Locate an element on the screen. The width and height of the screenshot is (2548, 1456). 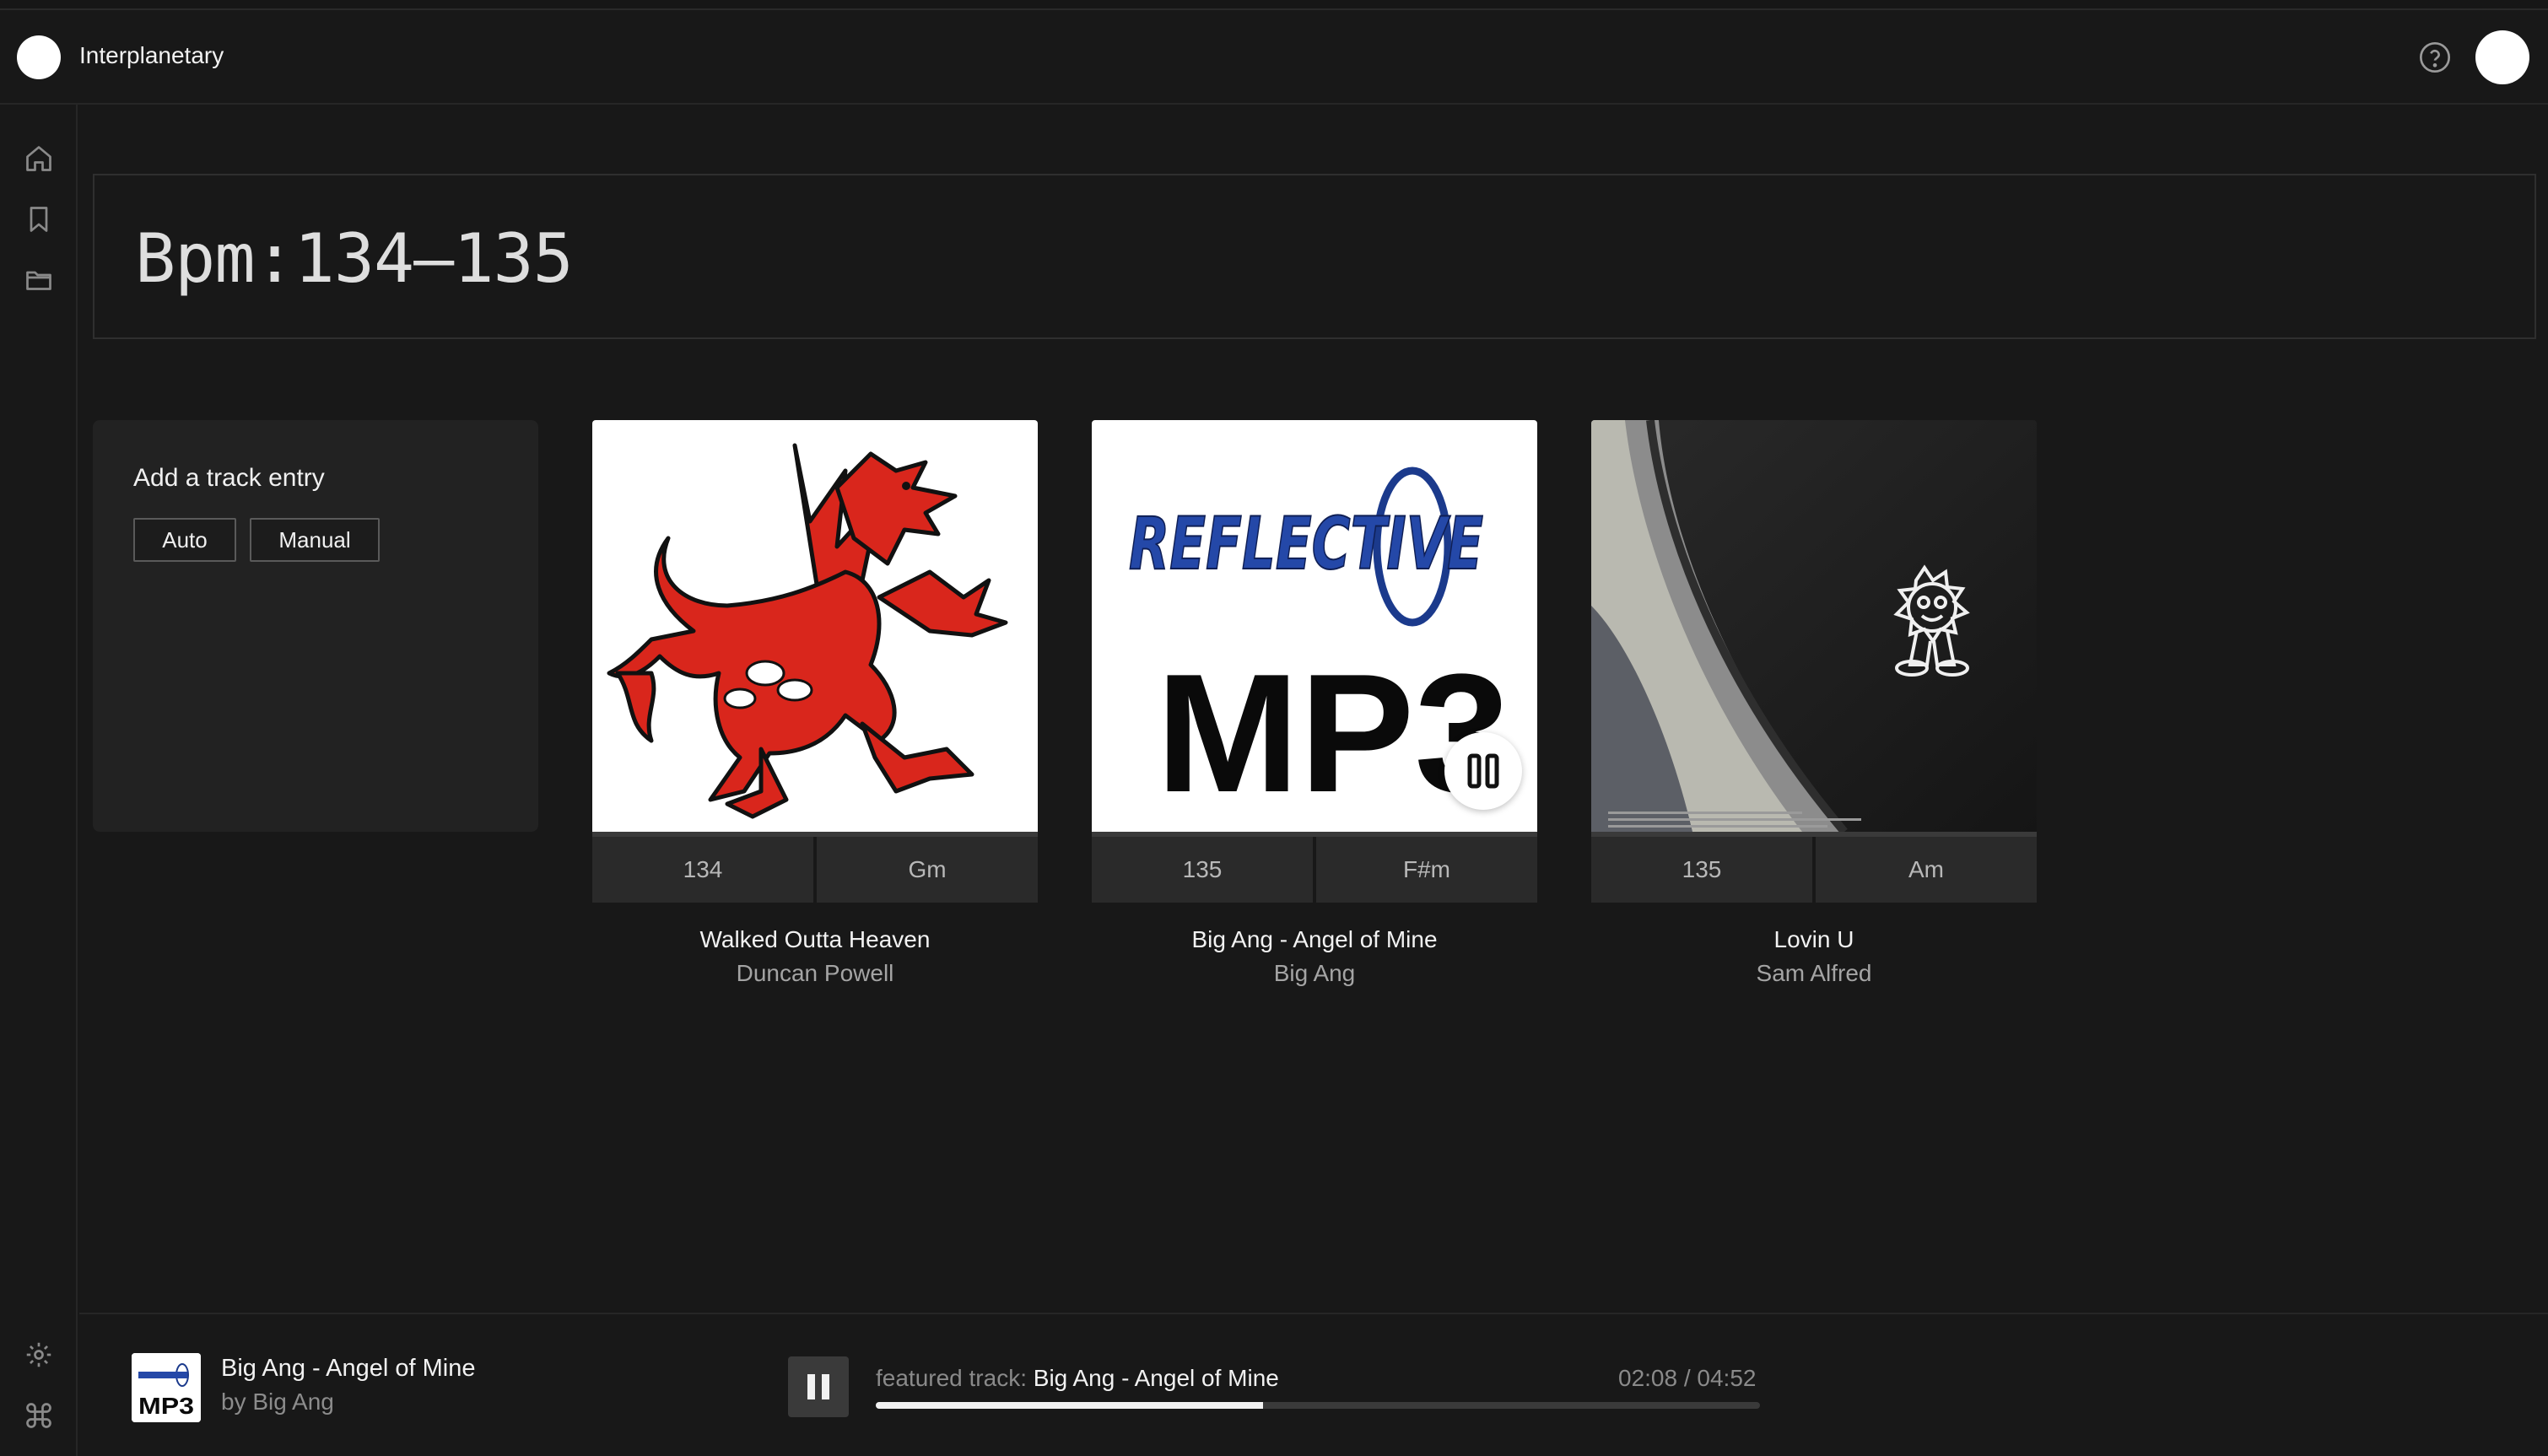
track-meta-row: 135 F#m is located at coordinates (1314, 868).